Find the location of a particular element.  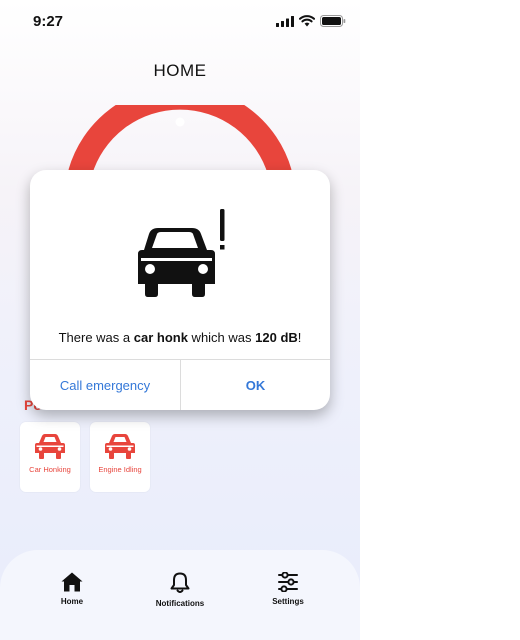

sliders-icon is located at coordinates (288, 582).